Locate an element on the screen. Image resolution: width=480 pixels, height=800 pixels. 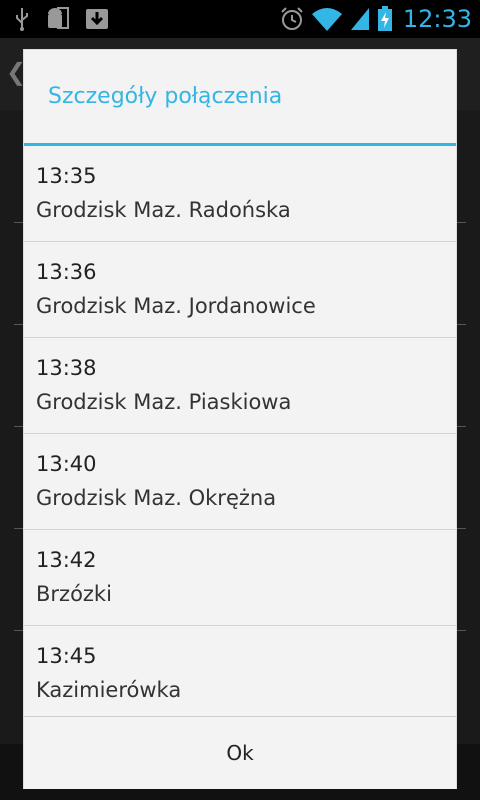
stop-time: 13:45 is located at coordinates (66, 656).